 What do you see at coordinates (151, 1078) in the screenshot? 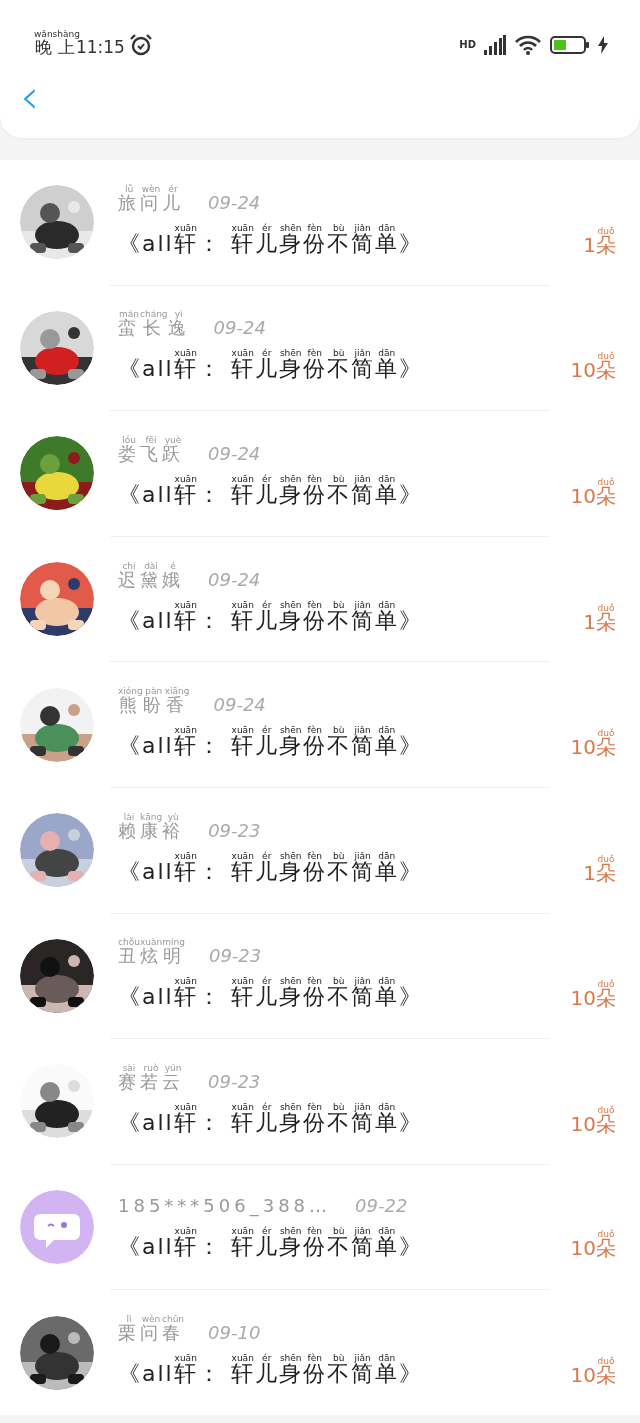
I see `sender-name: 赛 sài 若 ruò 云 yún` at bounding box center [151, 1078].